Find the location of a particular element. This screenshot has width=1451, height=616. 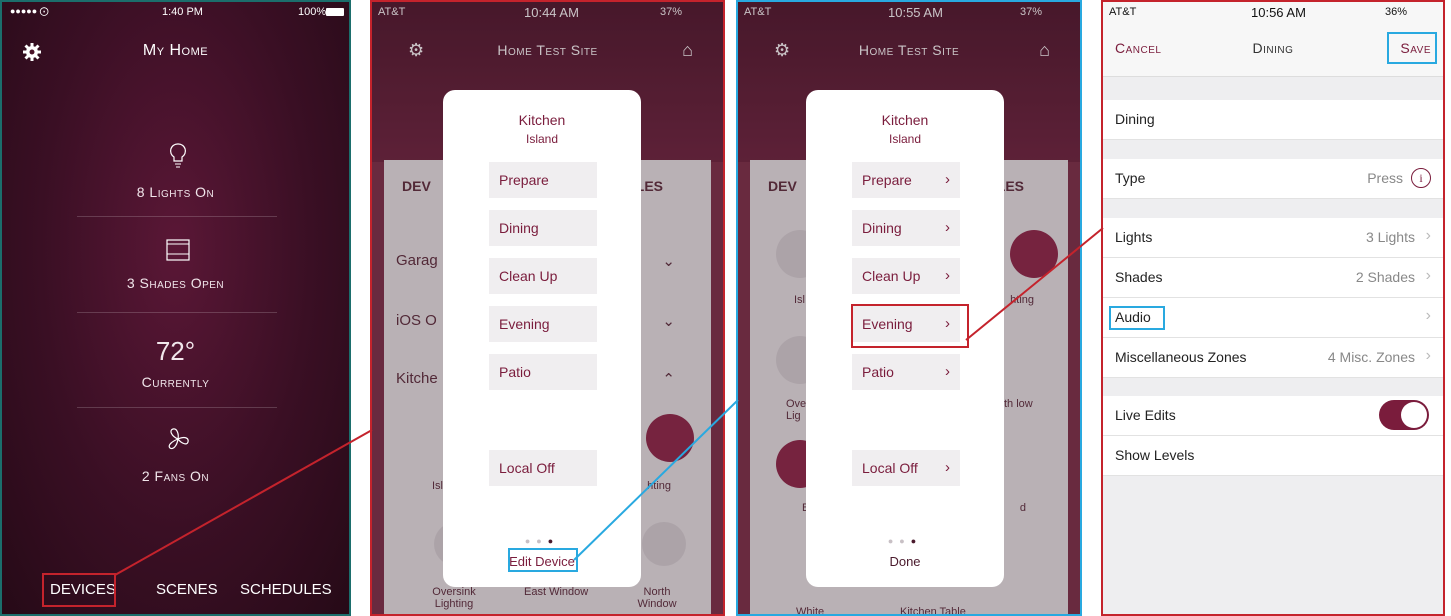

info-icon: i is located at coordinates (1421, 178).